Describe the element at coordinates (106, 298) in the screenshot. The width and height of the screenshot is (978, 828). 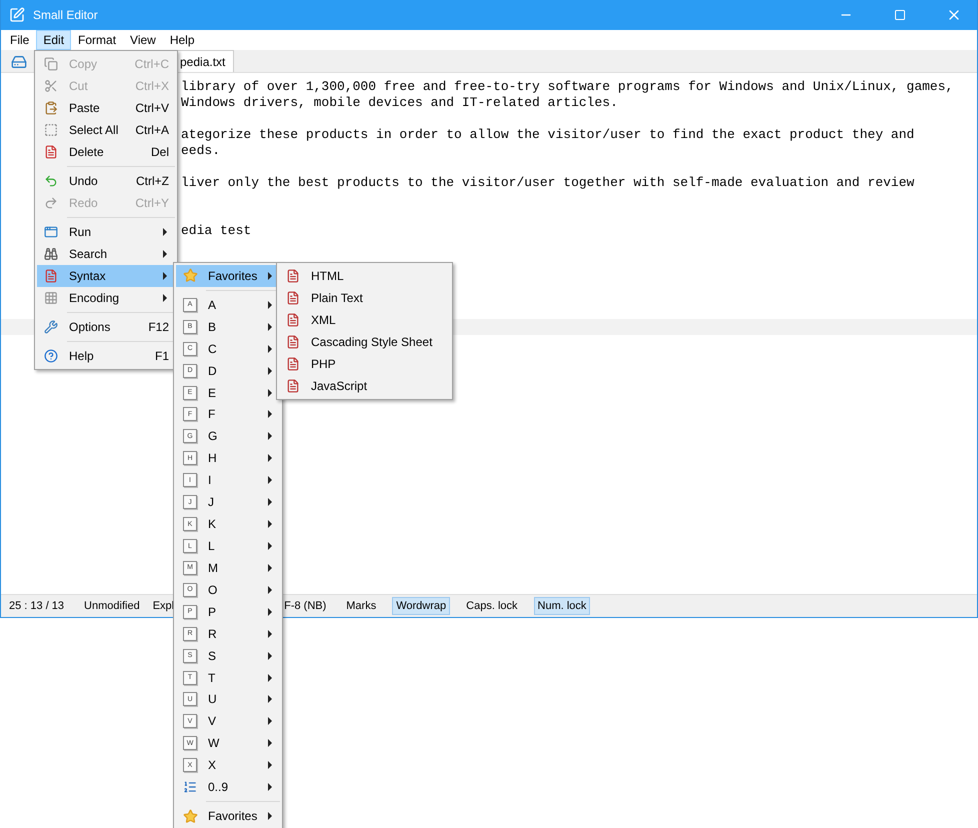
I see `menu-option: Encoding` at that location.